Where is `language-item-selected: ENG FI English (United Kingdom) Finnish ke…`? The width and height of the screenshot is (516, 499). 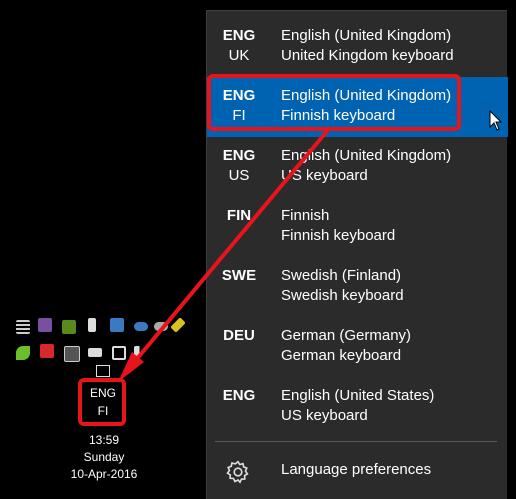
language-item-selected: ENG FI English (United Kingdom) Finnish ke… is located at coordinates (357, 107).